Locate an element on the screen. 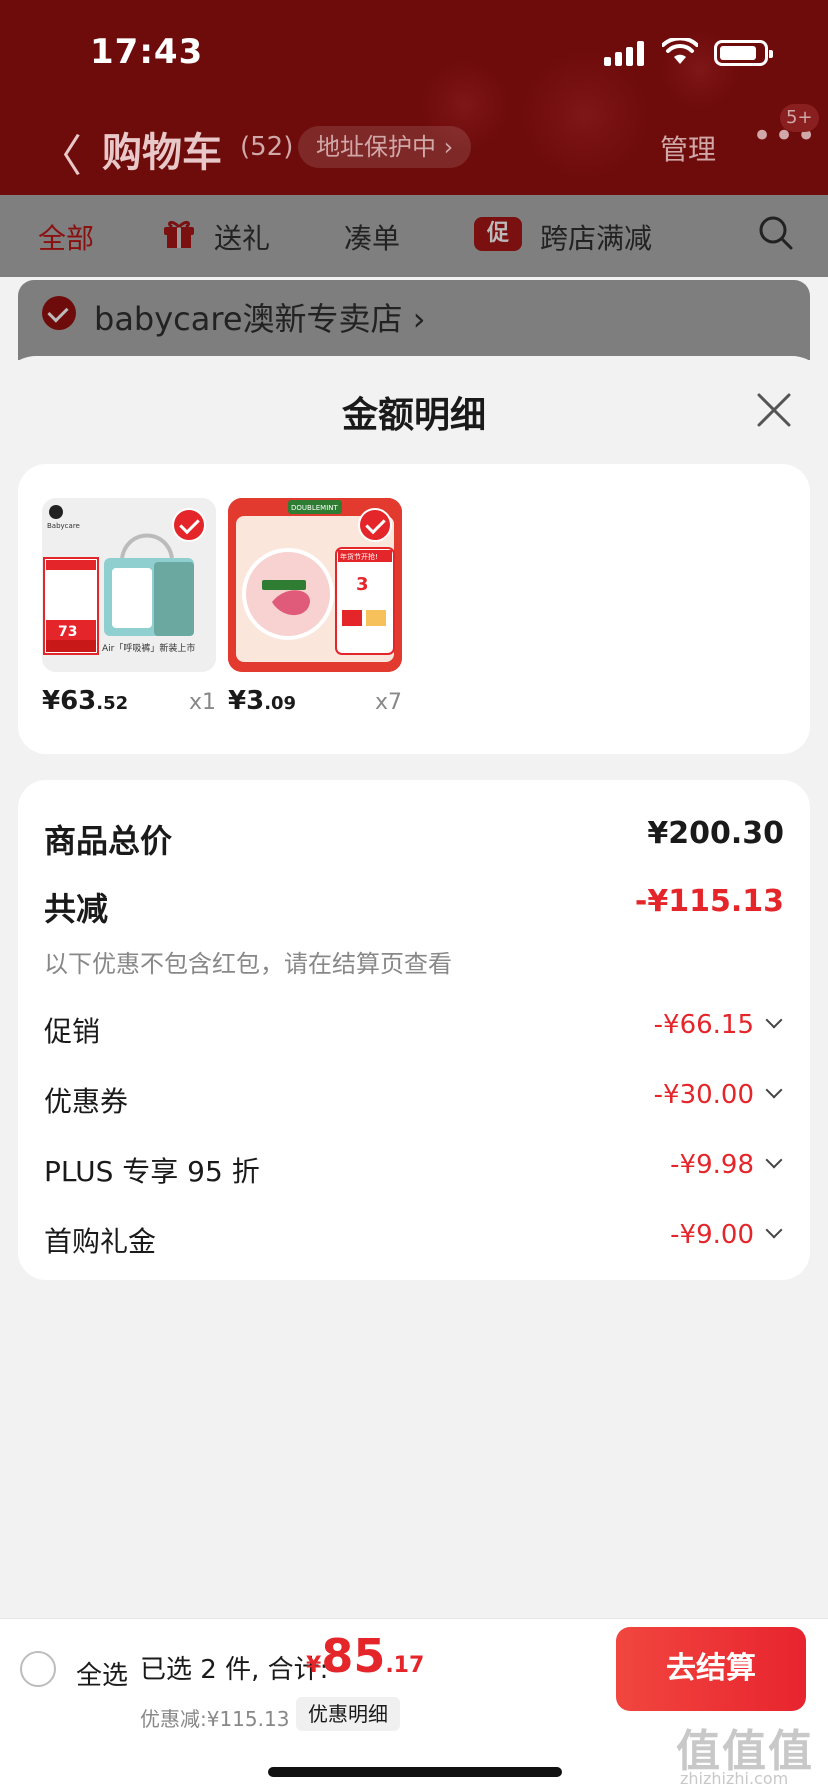  store-header: babycare澳新专卖店 › is located at coordinates (414, 320).